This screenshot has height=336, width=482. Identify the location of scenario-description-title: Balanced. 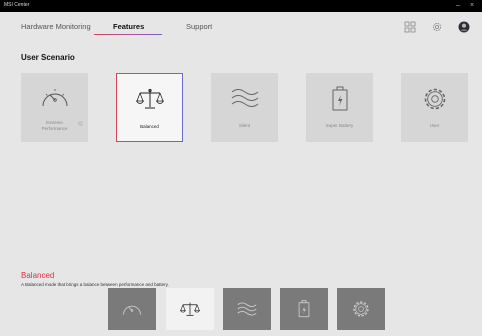
(38, 275).